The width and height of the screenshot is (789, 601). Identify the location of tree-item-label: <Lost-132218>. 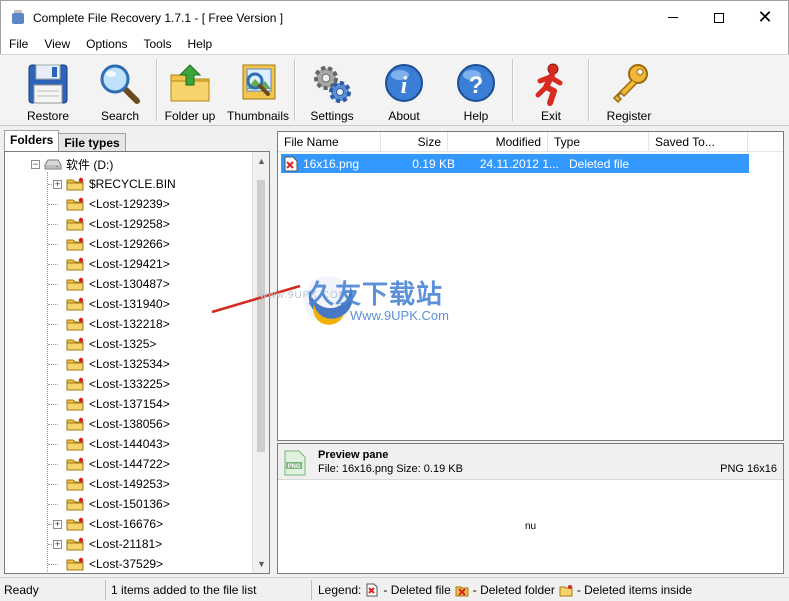
(129, 324).